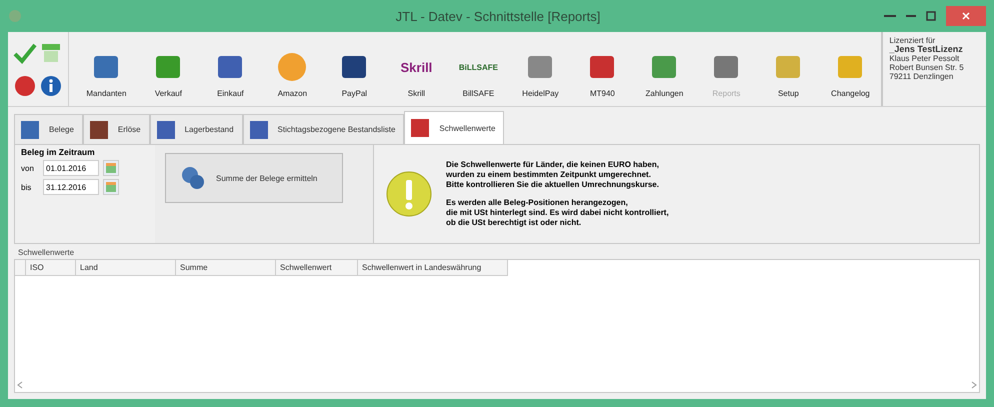 The image size is (994, 407). I want to click on toolbar-button: PayPal, so click(354, 69).